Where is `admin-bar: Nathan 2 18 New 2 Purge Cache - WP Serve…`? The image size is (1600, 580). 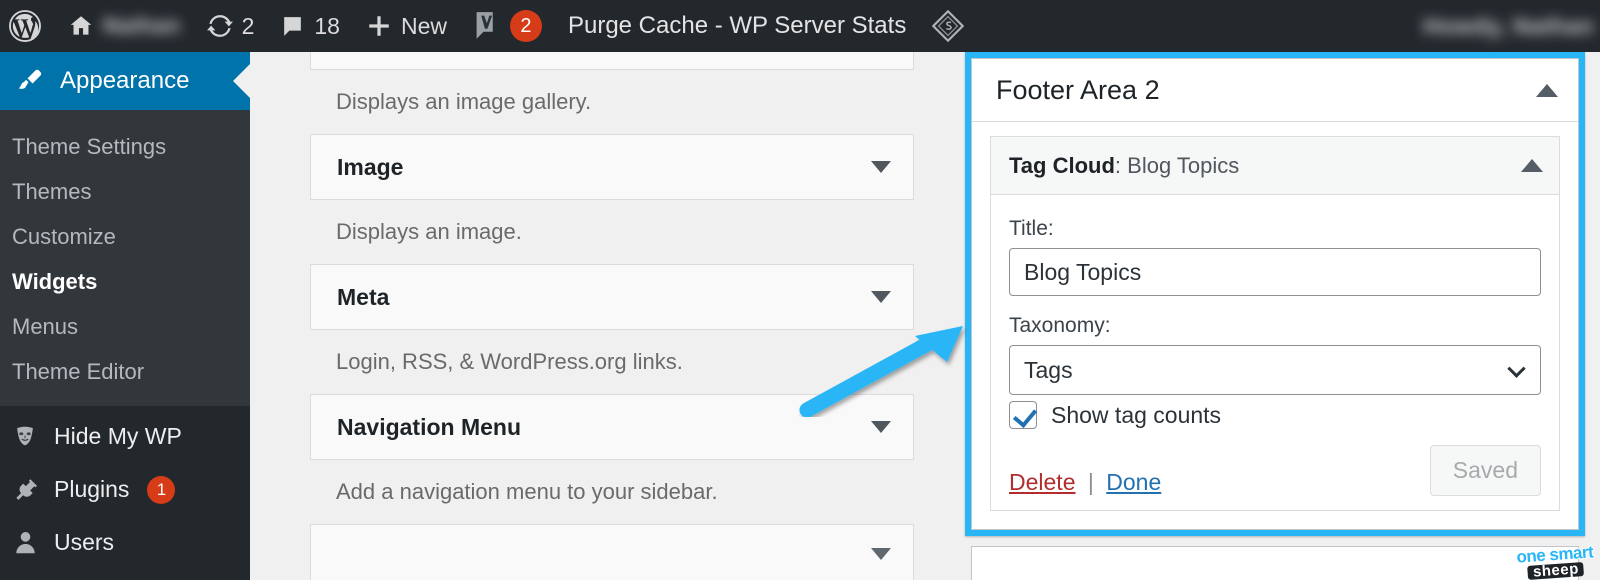
admin-bar: Nathan 2 18 New 2 Purge Cache - WP Serve… is located at coordinates (800, 26).